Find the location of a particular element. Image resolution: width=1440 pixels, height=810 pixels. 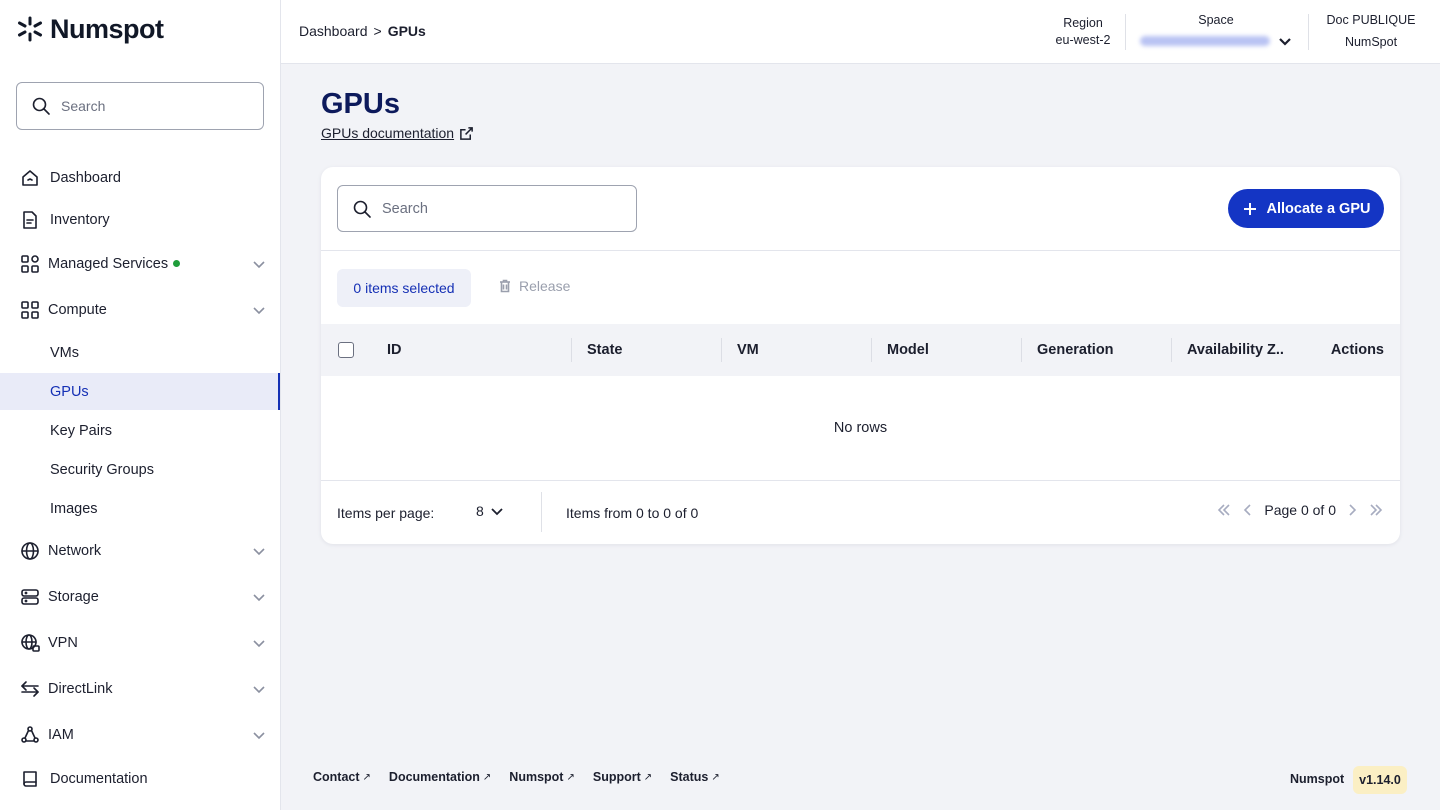

page-navigation: Page 0 of 0 is located at coordinates (1300, 510).